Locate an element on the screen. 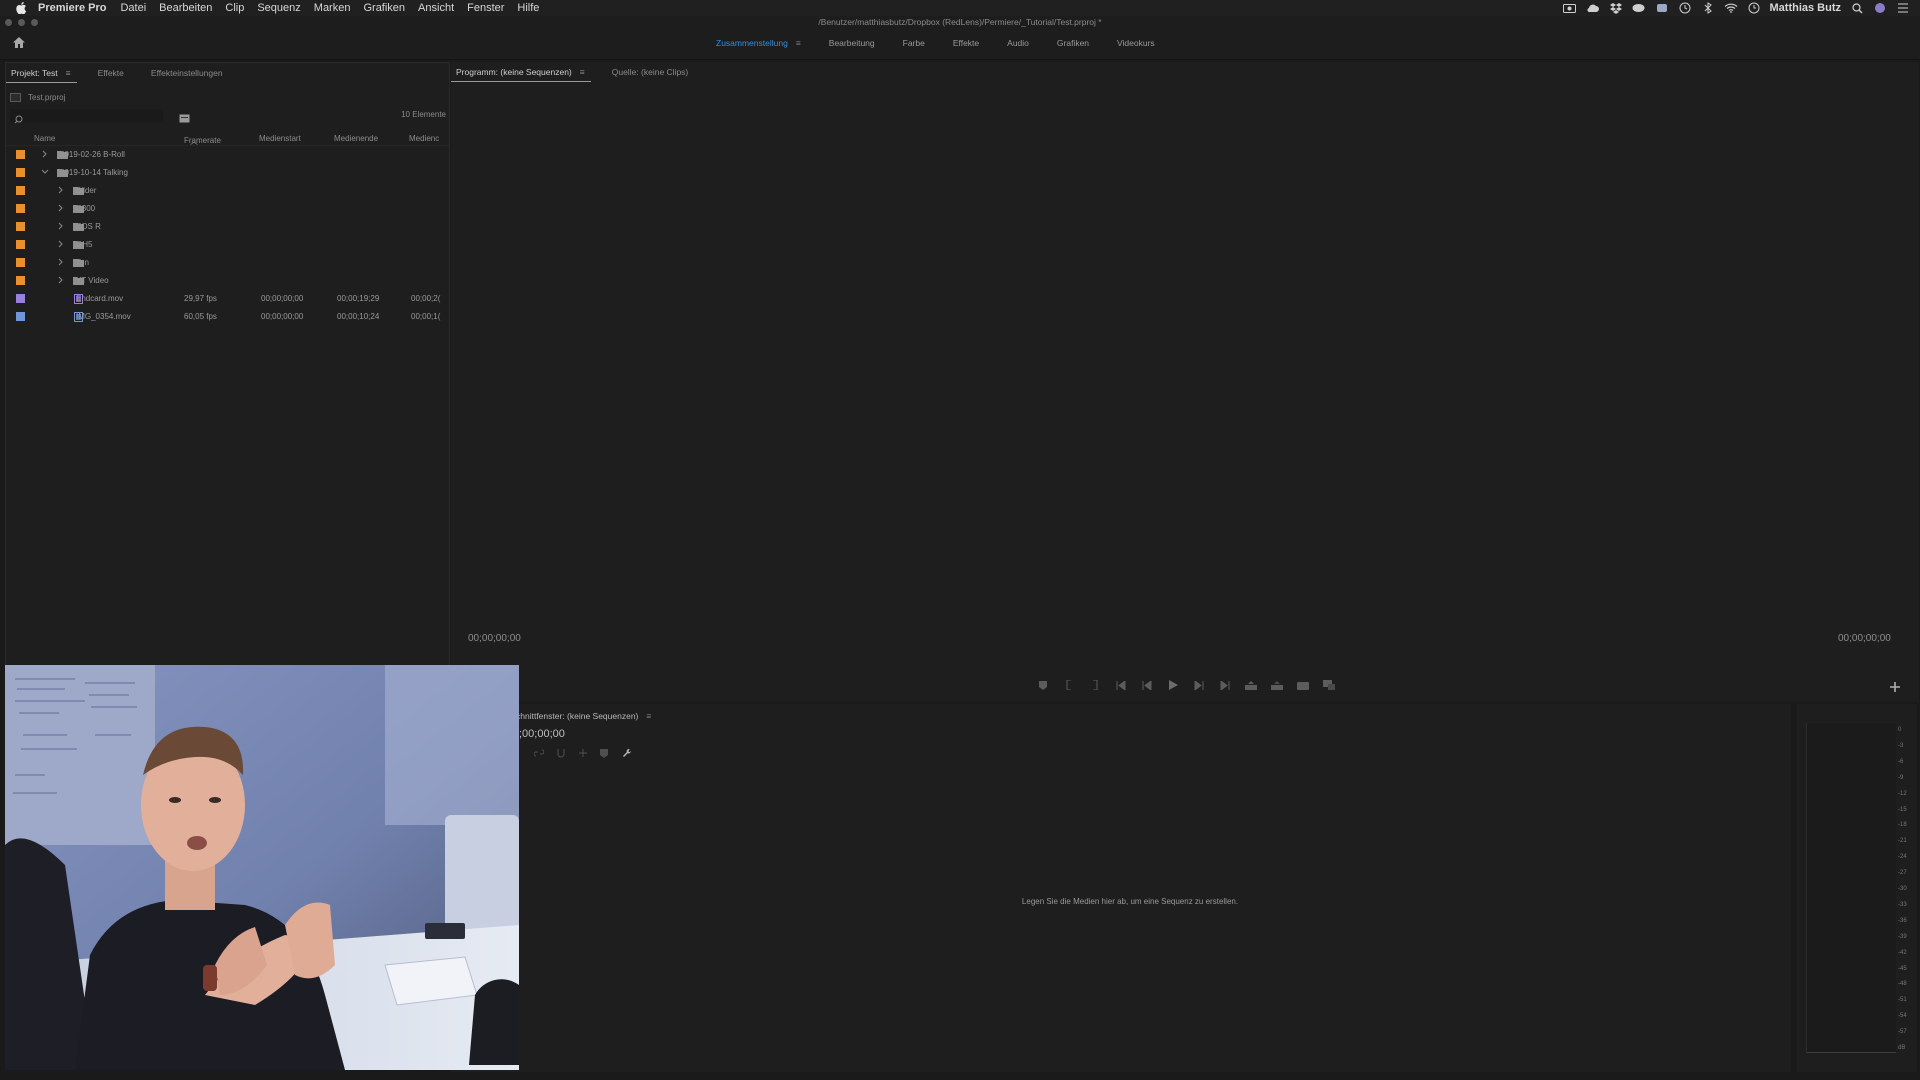  menu-fenster: Fenster is located at coordinates (485, 8).